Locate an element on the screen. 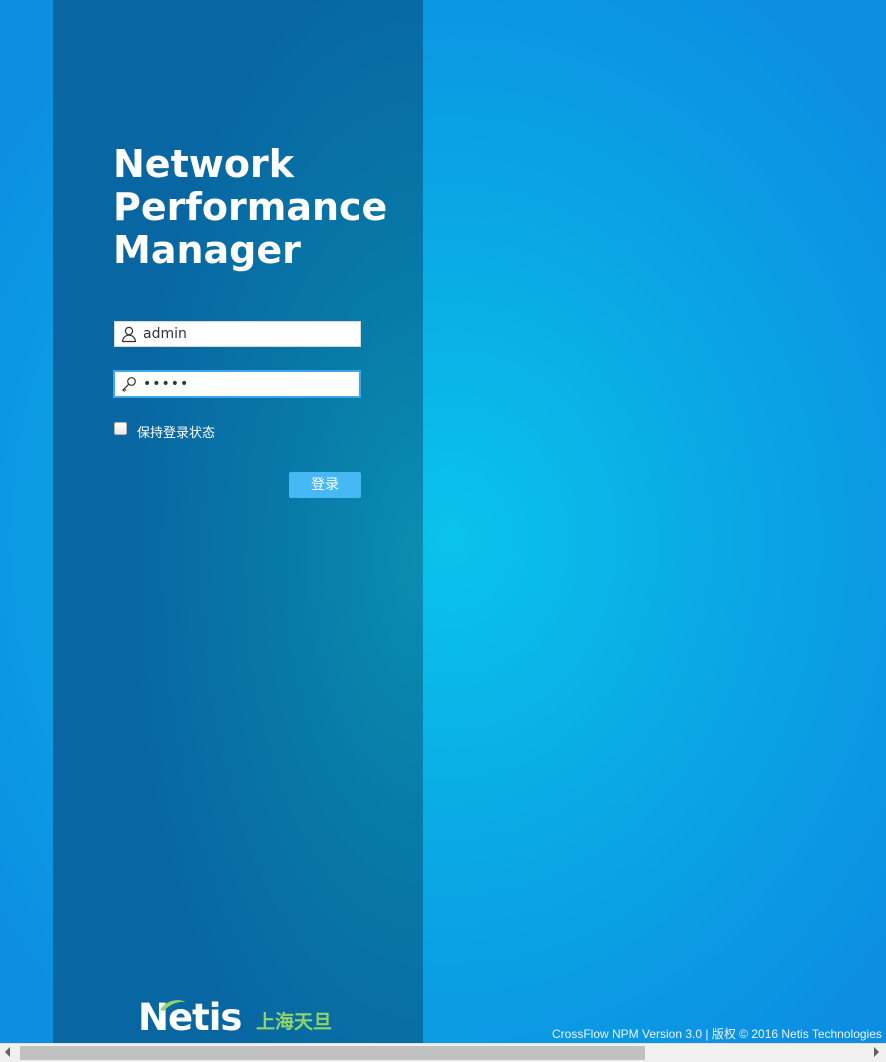 Image resolution: width=886 pixels, height=1062 pixels. app-title: Network Performance Manager is located at coordinates (250, 207).